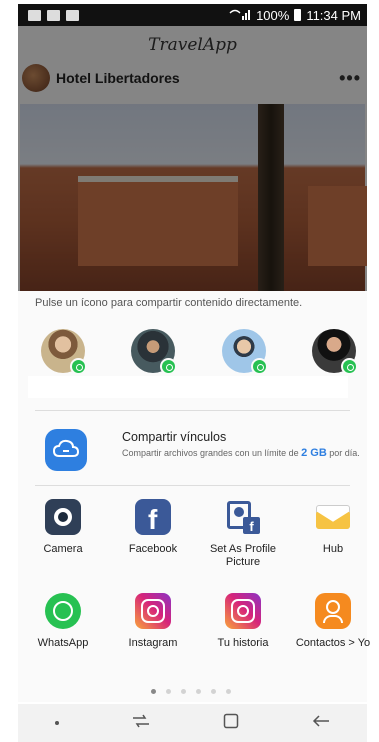 This screenshot has width=379, height=742. I want to click on share-app-tu-historia: Tu historia, so click(243, 621).